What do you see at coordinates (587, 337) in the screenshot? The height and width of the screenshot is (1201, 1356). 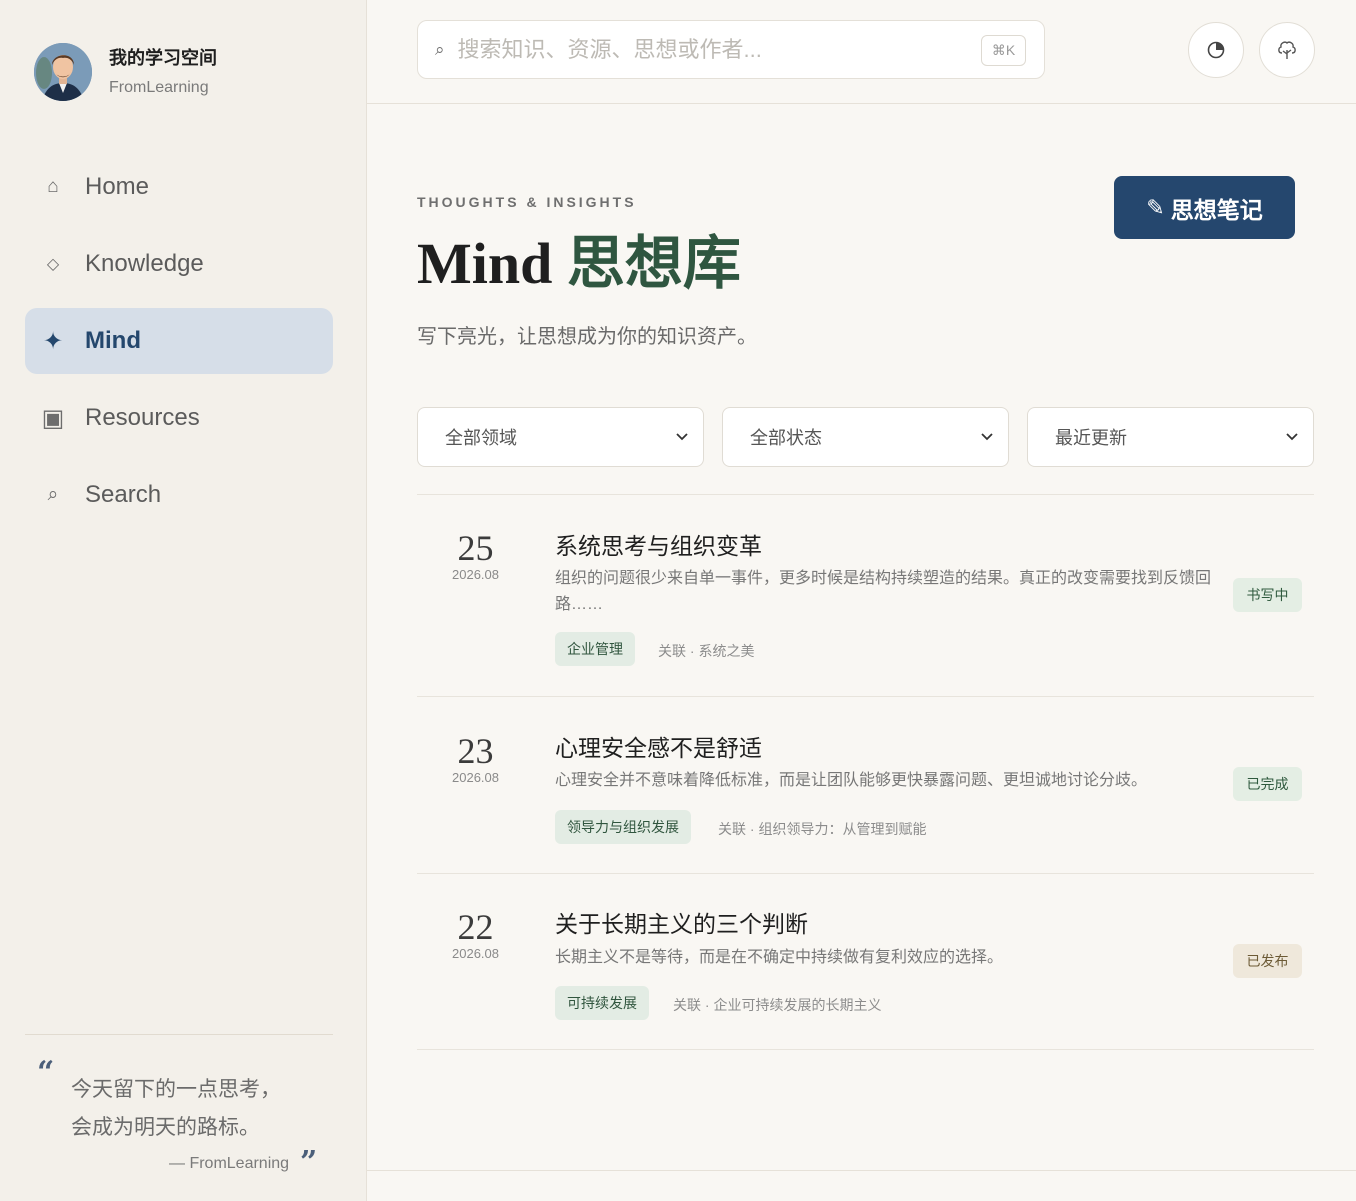 I see `page-subtitle: 写下亮光，让思想成为你的知识资产。` at bounding box center [587, 337].